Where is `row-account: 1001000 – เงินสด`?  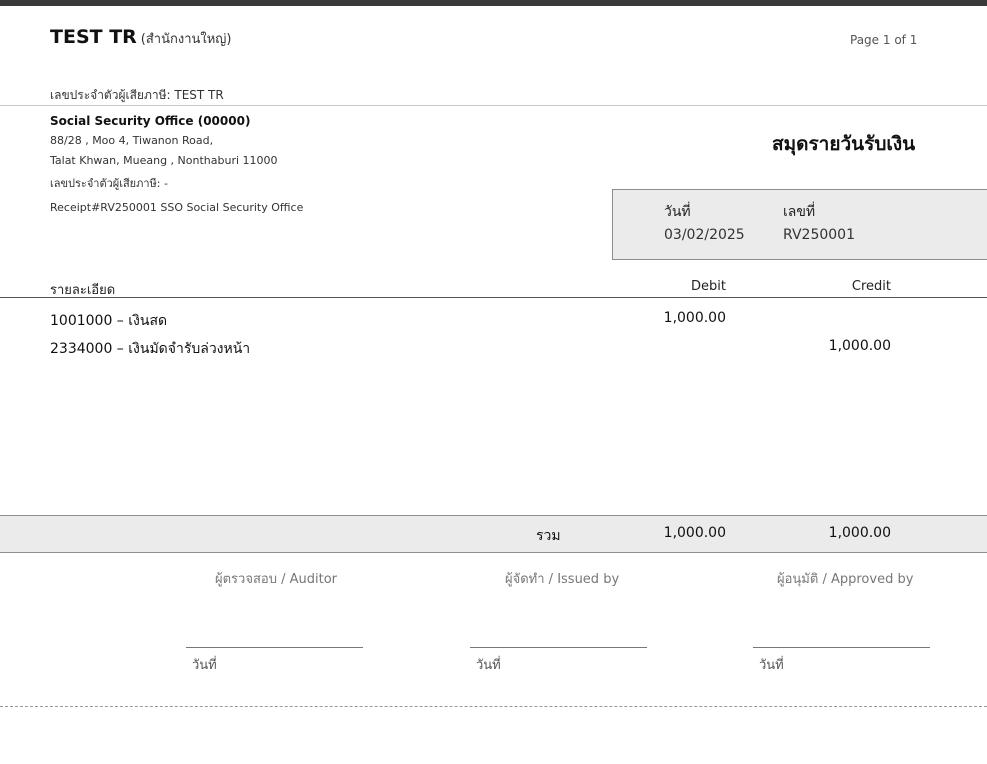
row-account: 1001000 – เงินสด is located at coordinates (109, 321).